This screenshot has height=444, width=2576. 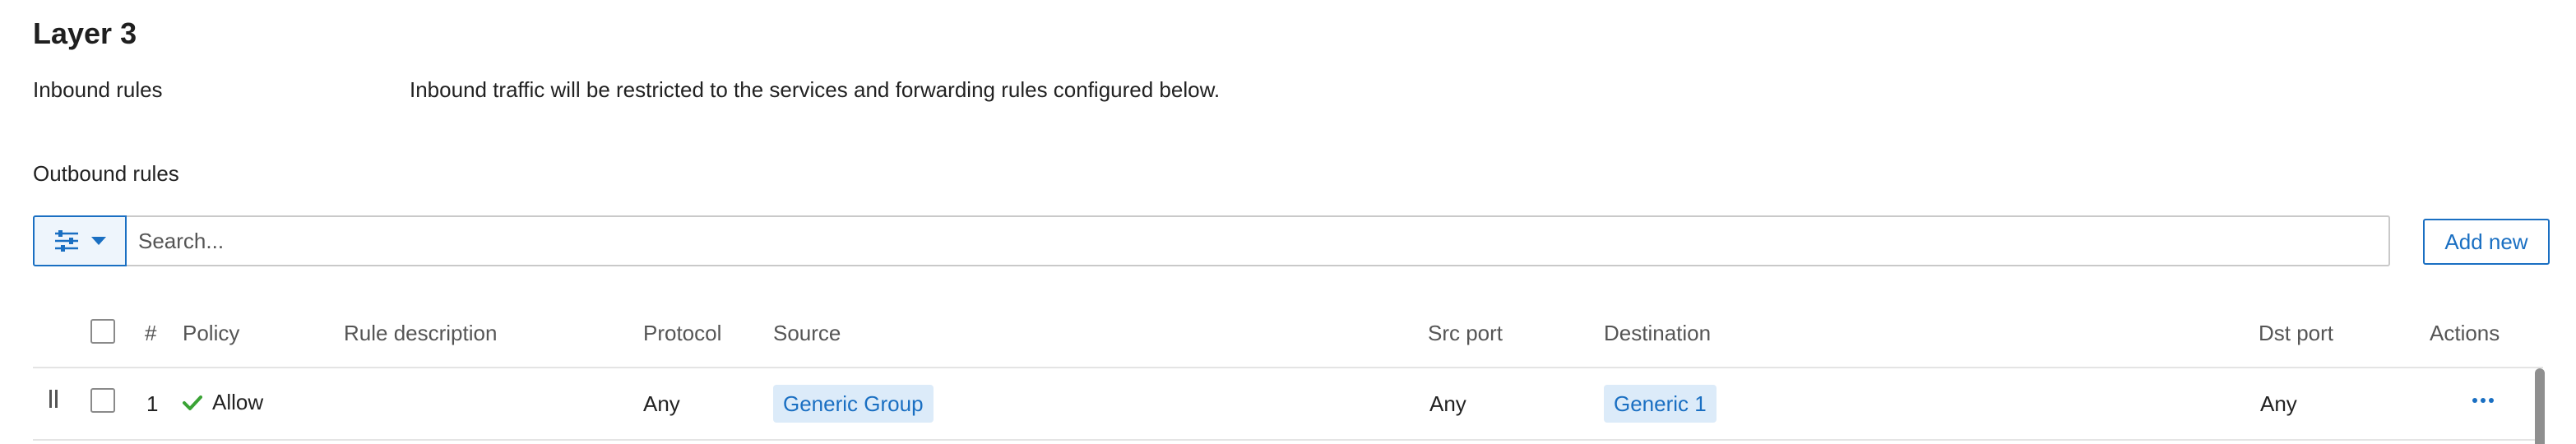 I want to click on drag-handle-icon, so click(x=54, y=399).